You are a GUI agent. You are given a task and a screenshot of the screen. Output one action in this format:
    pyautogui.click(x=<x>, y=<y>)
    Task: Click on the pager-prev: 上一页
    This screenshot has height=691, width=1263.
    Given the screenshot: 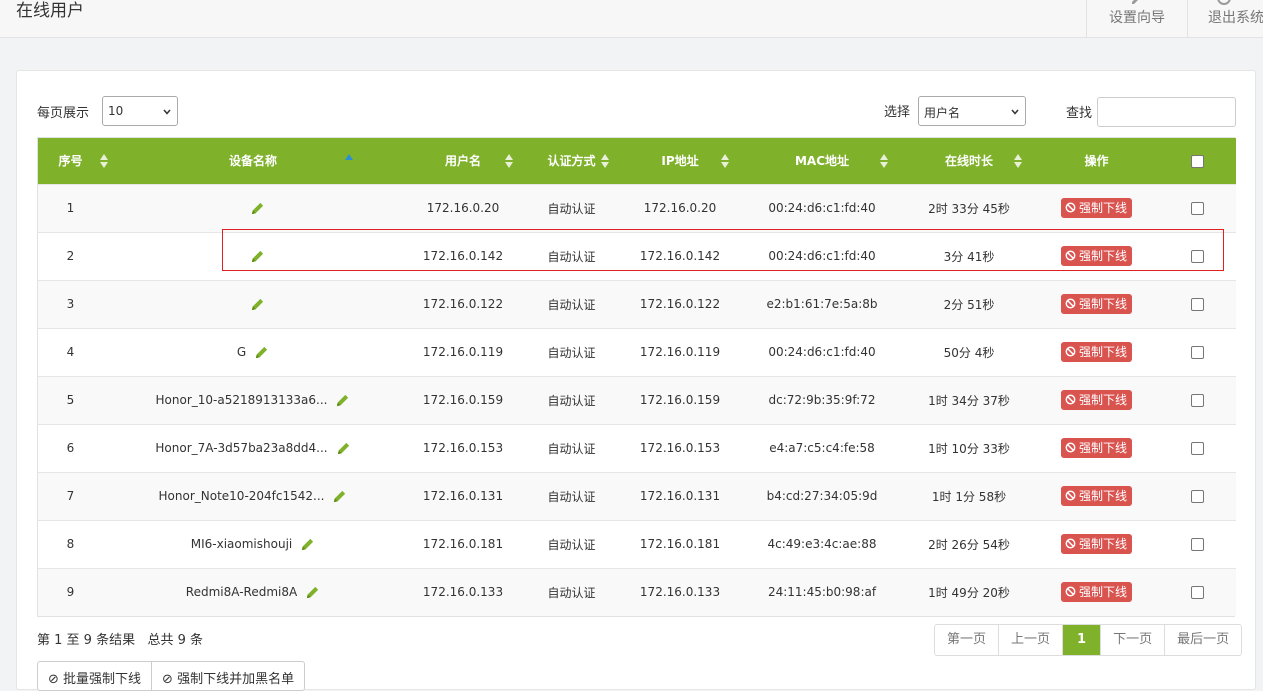 What is the action you would take?
    pyautogui.click(x=1030, y=640)
    